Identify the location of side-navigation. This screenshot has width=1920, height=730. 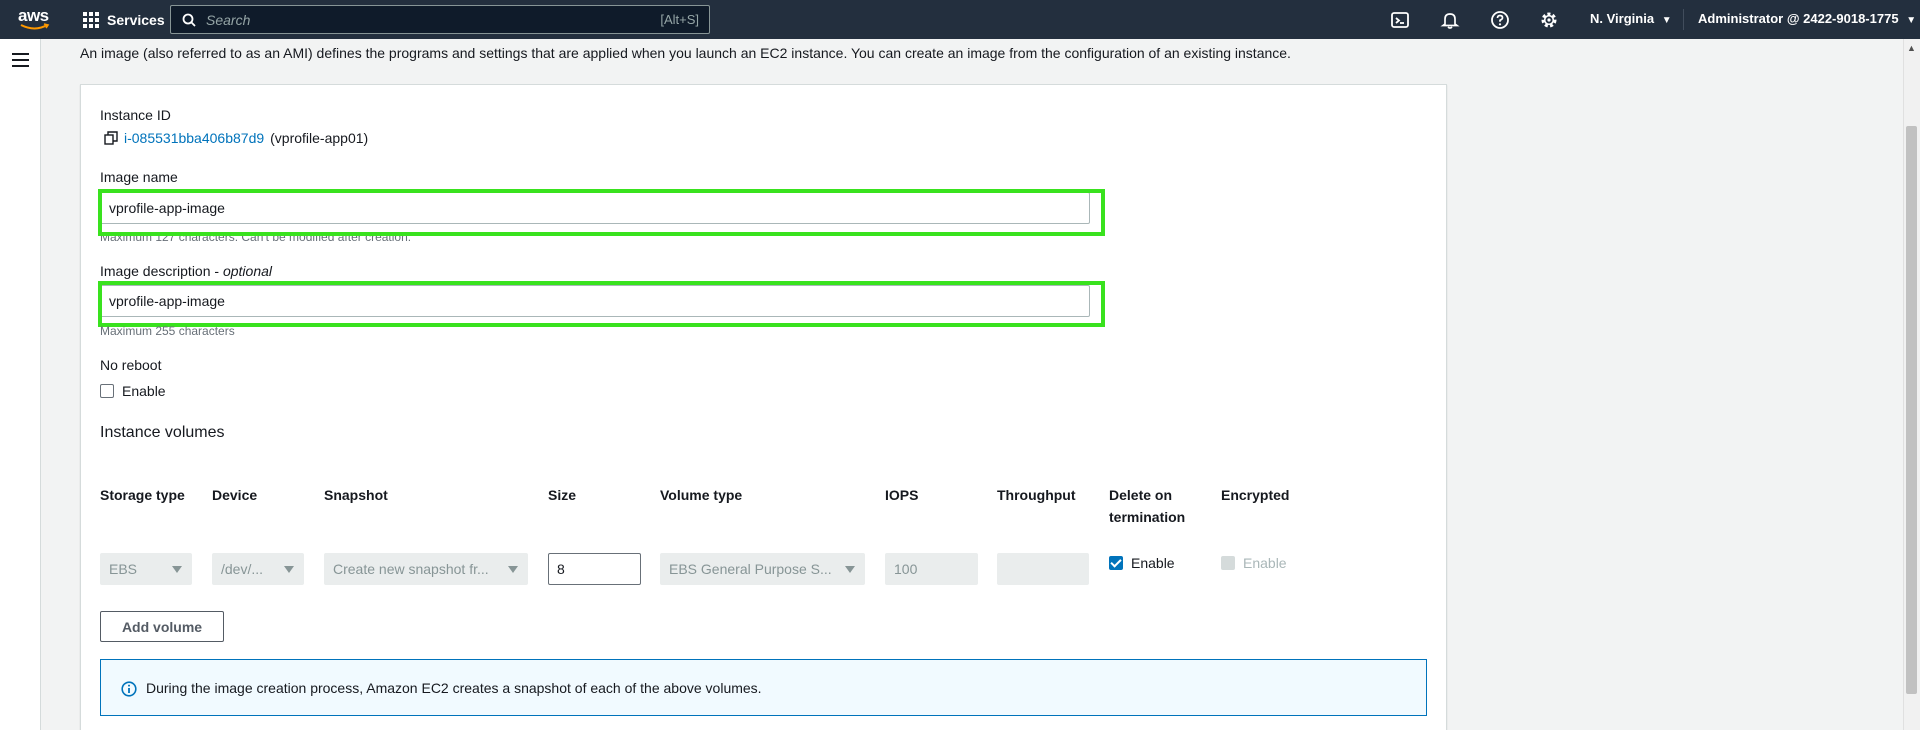
(20, 384).